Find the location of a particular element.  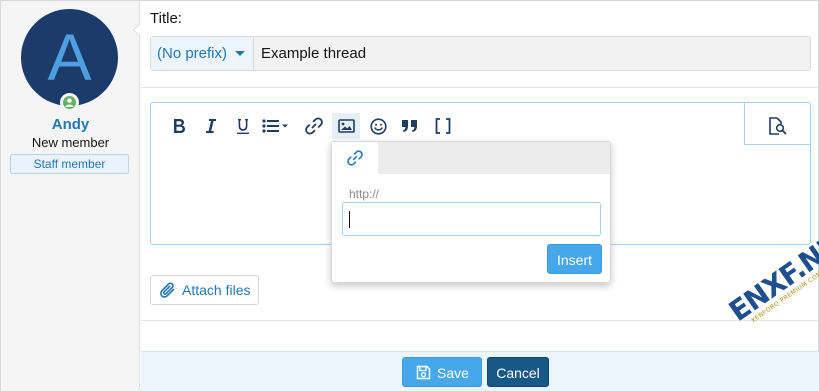

preview-icon is located at coordinates (778, 126).